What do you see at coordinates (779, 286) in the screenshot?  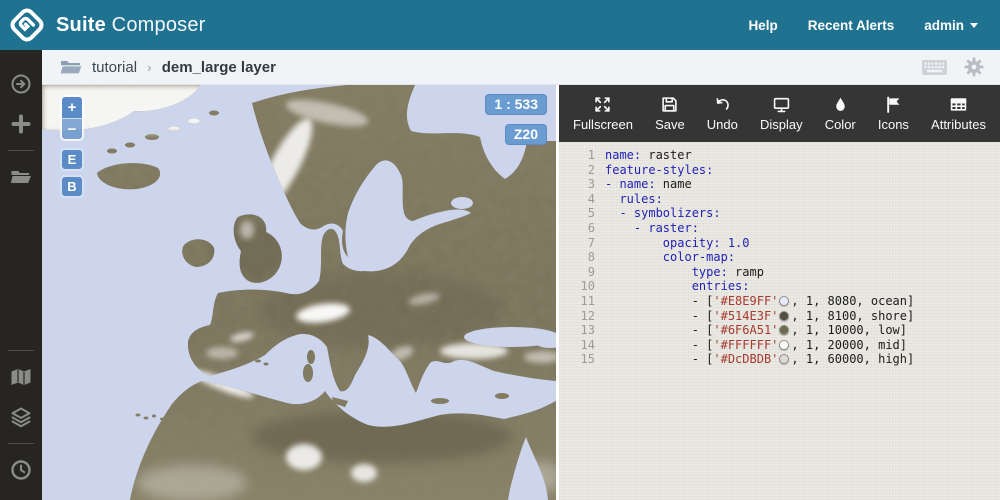 I see `code-line: 10 entries:` at bounding box center [779, 286].